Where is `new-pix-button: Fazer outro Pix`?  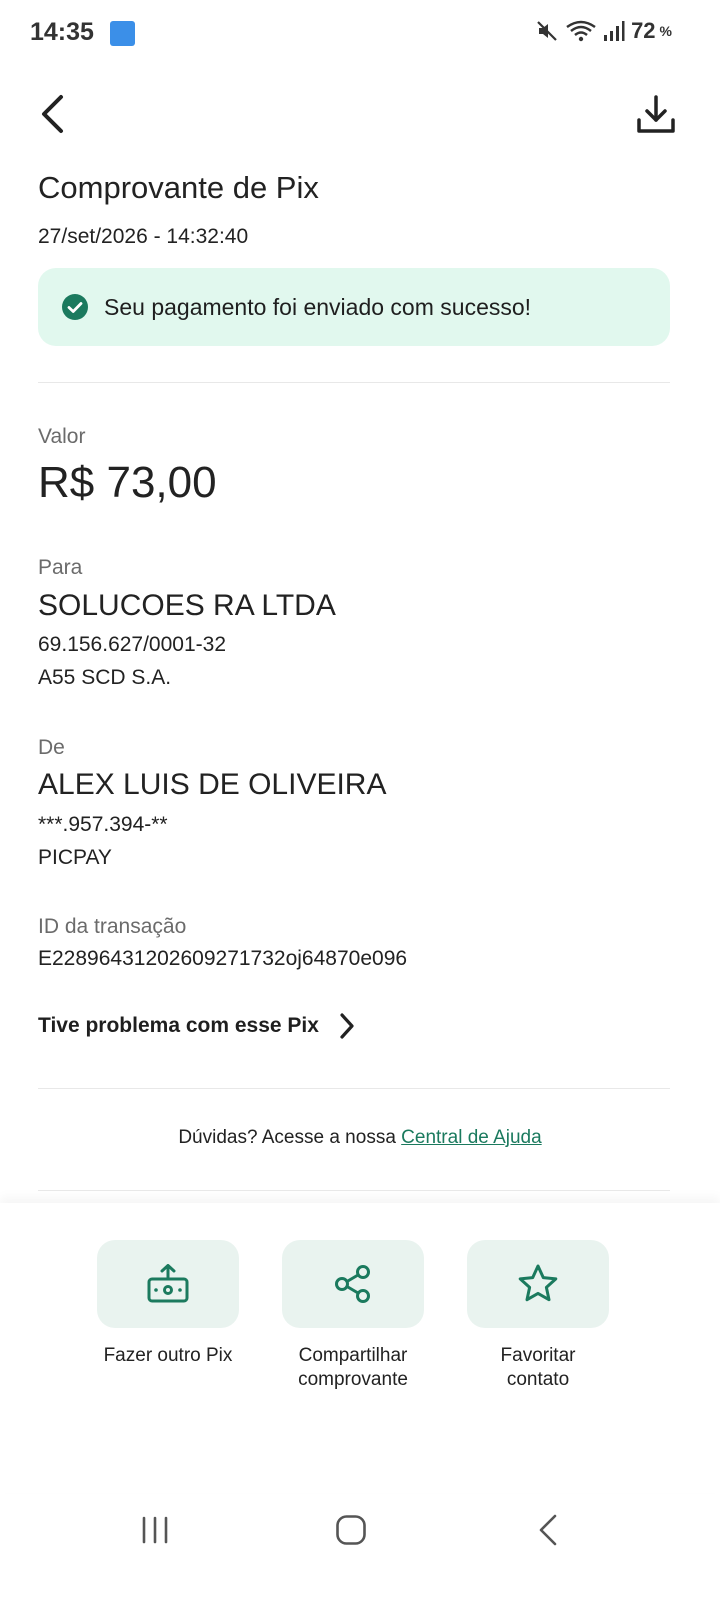 new-pix-button: Fazer outro Pix is located at coordinates (168, 1304).